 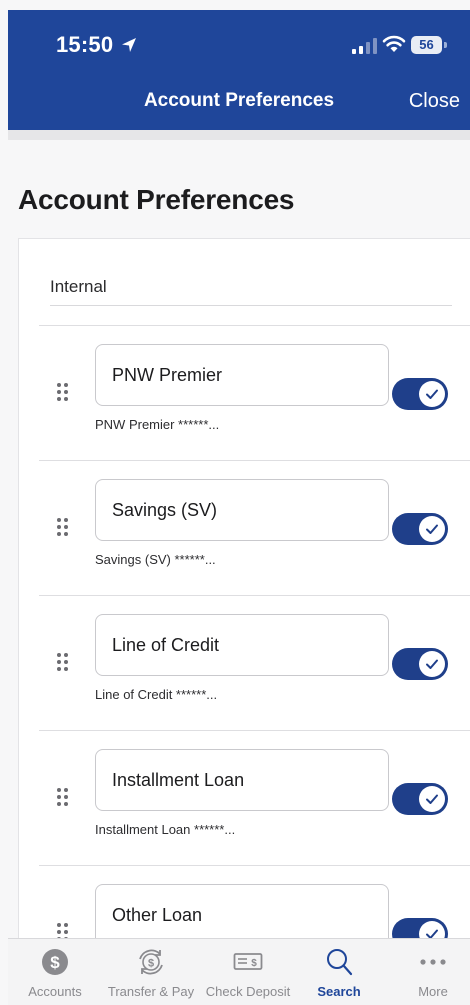 I want to click on tab-label: Search, so click(x=339, y=991).